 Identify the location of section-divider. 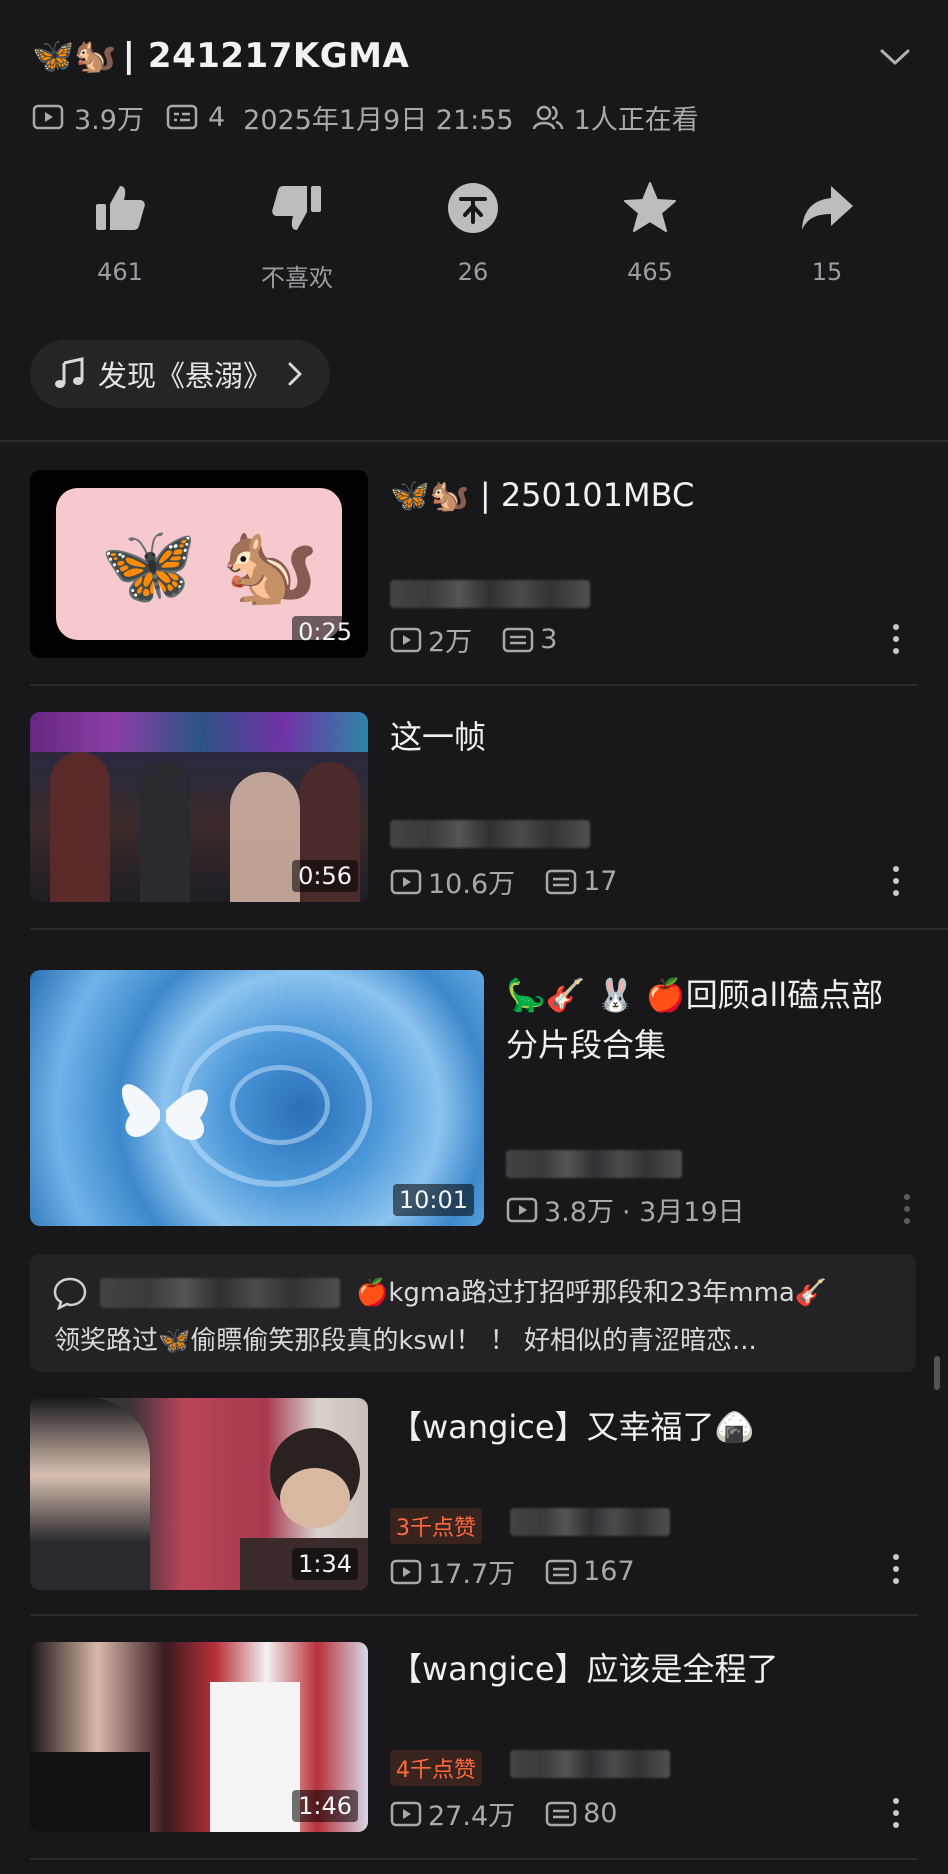
(474, 441).